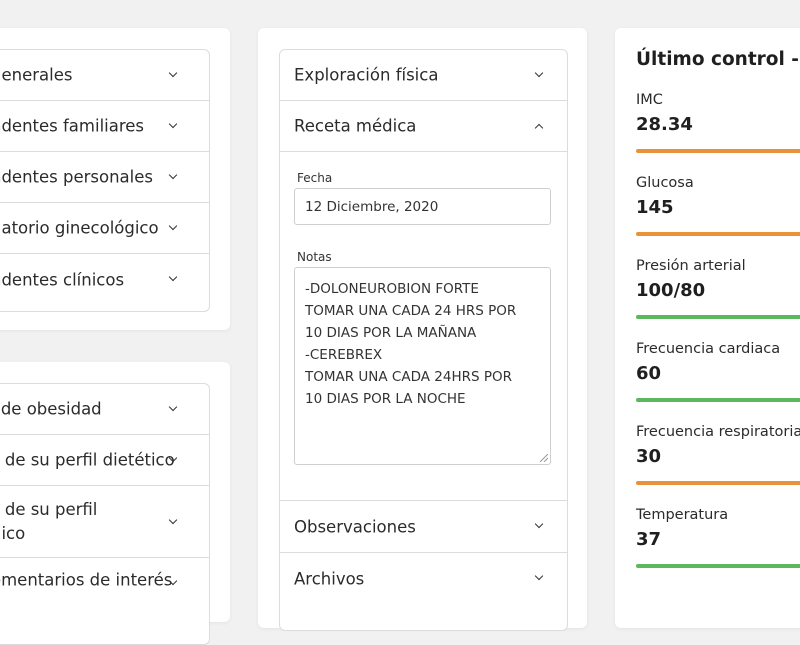  Describe the element at coordinates (385, 399) in the screenshot. I see `notas-line: 10 DIAS POR LA NOCHE` at that location.